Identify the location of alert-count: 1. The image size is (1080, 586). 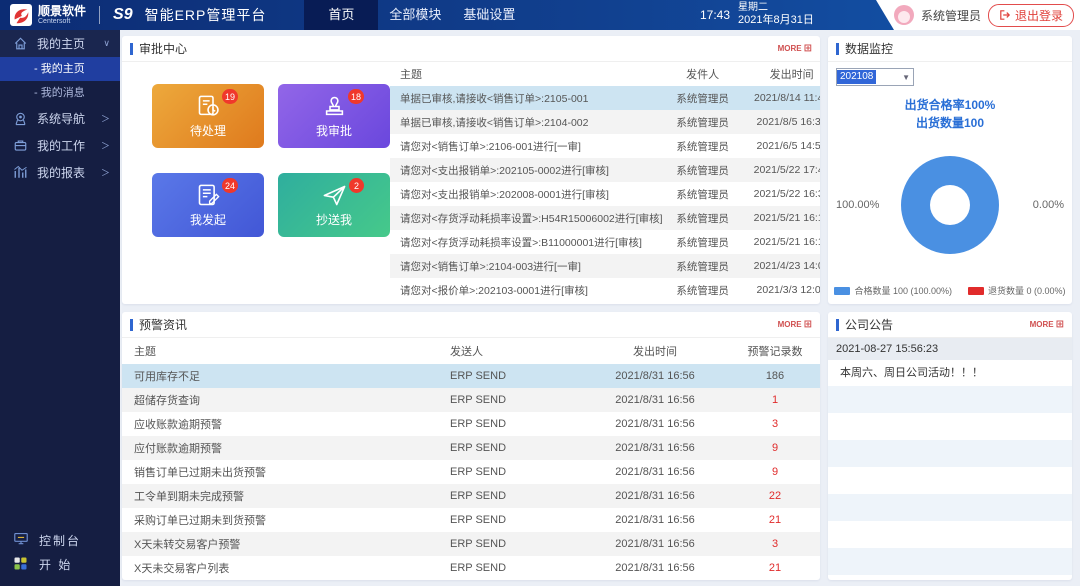
(775, 400).